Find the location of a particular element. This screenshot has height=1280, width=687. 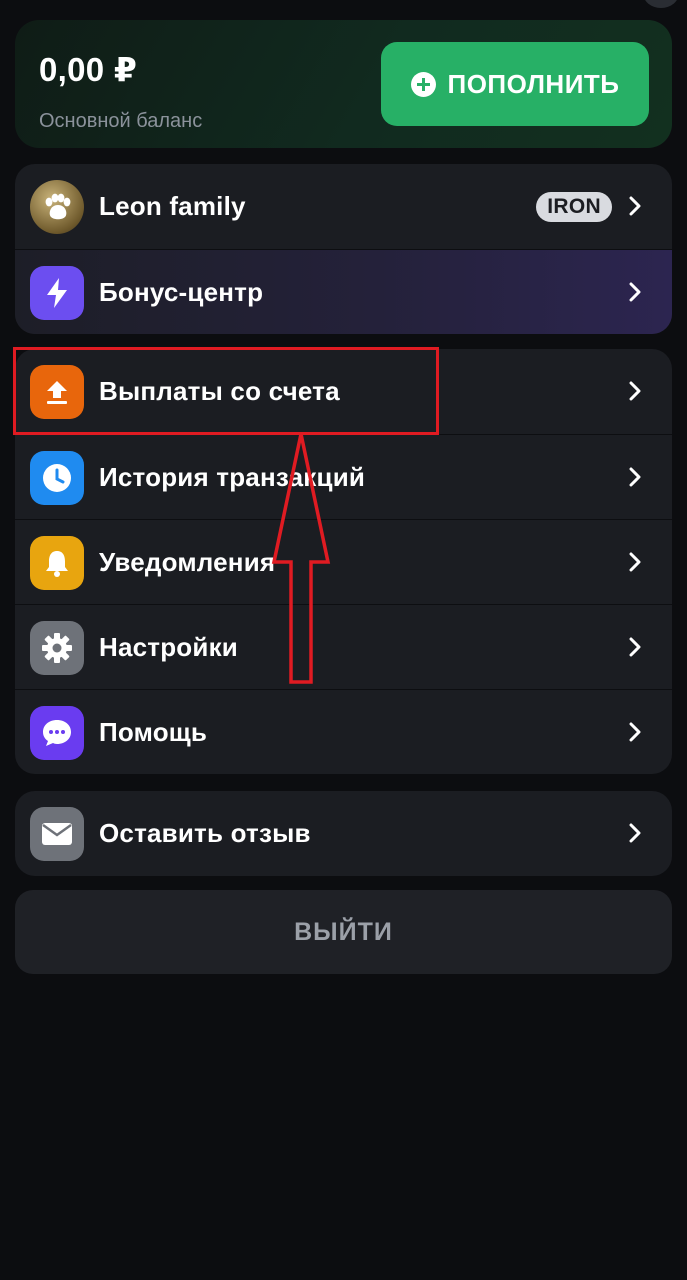

menu-item-label: Помощь is located at coordinates (153, 731).